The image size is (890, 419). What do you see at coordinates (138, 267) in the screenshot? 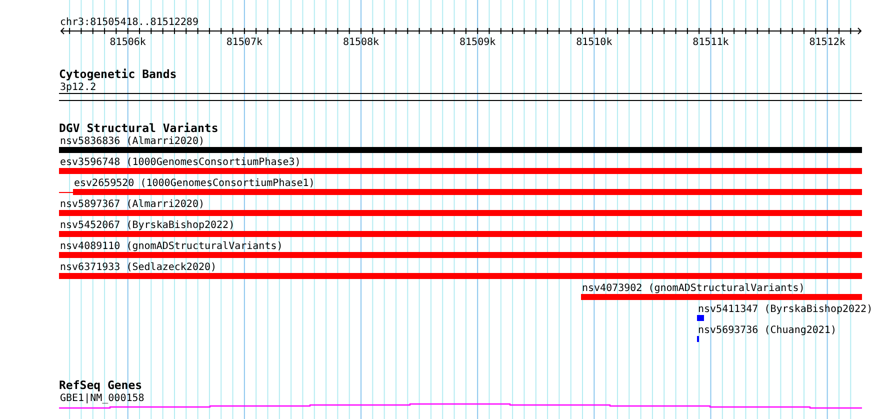
I see `variant-label: nsv6371933 (Sedlazeck2020)` at bounding box center [138, 267].